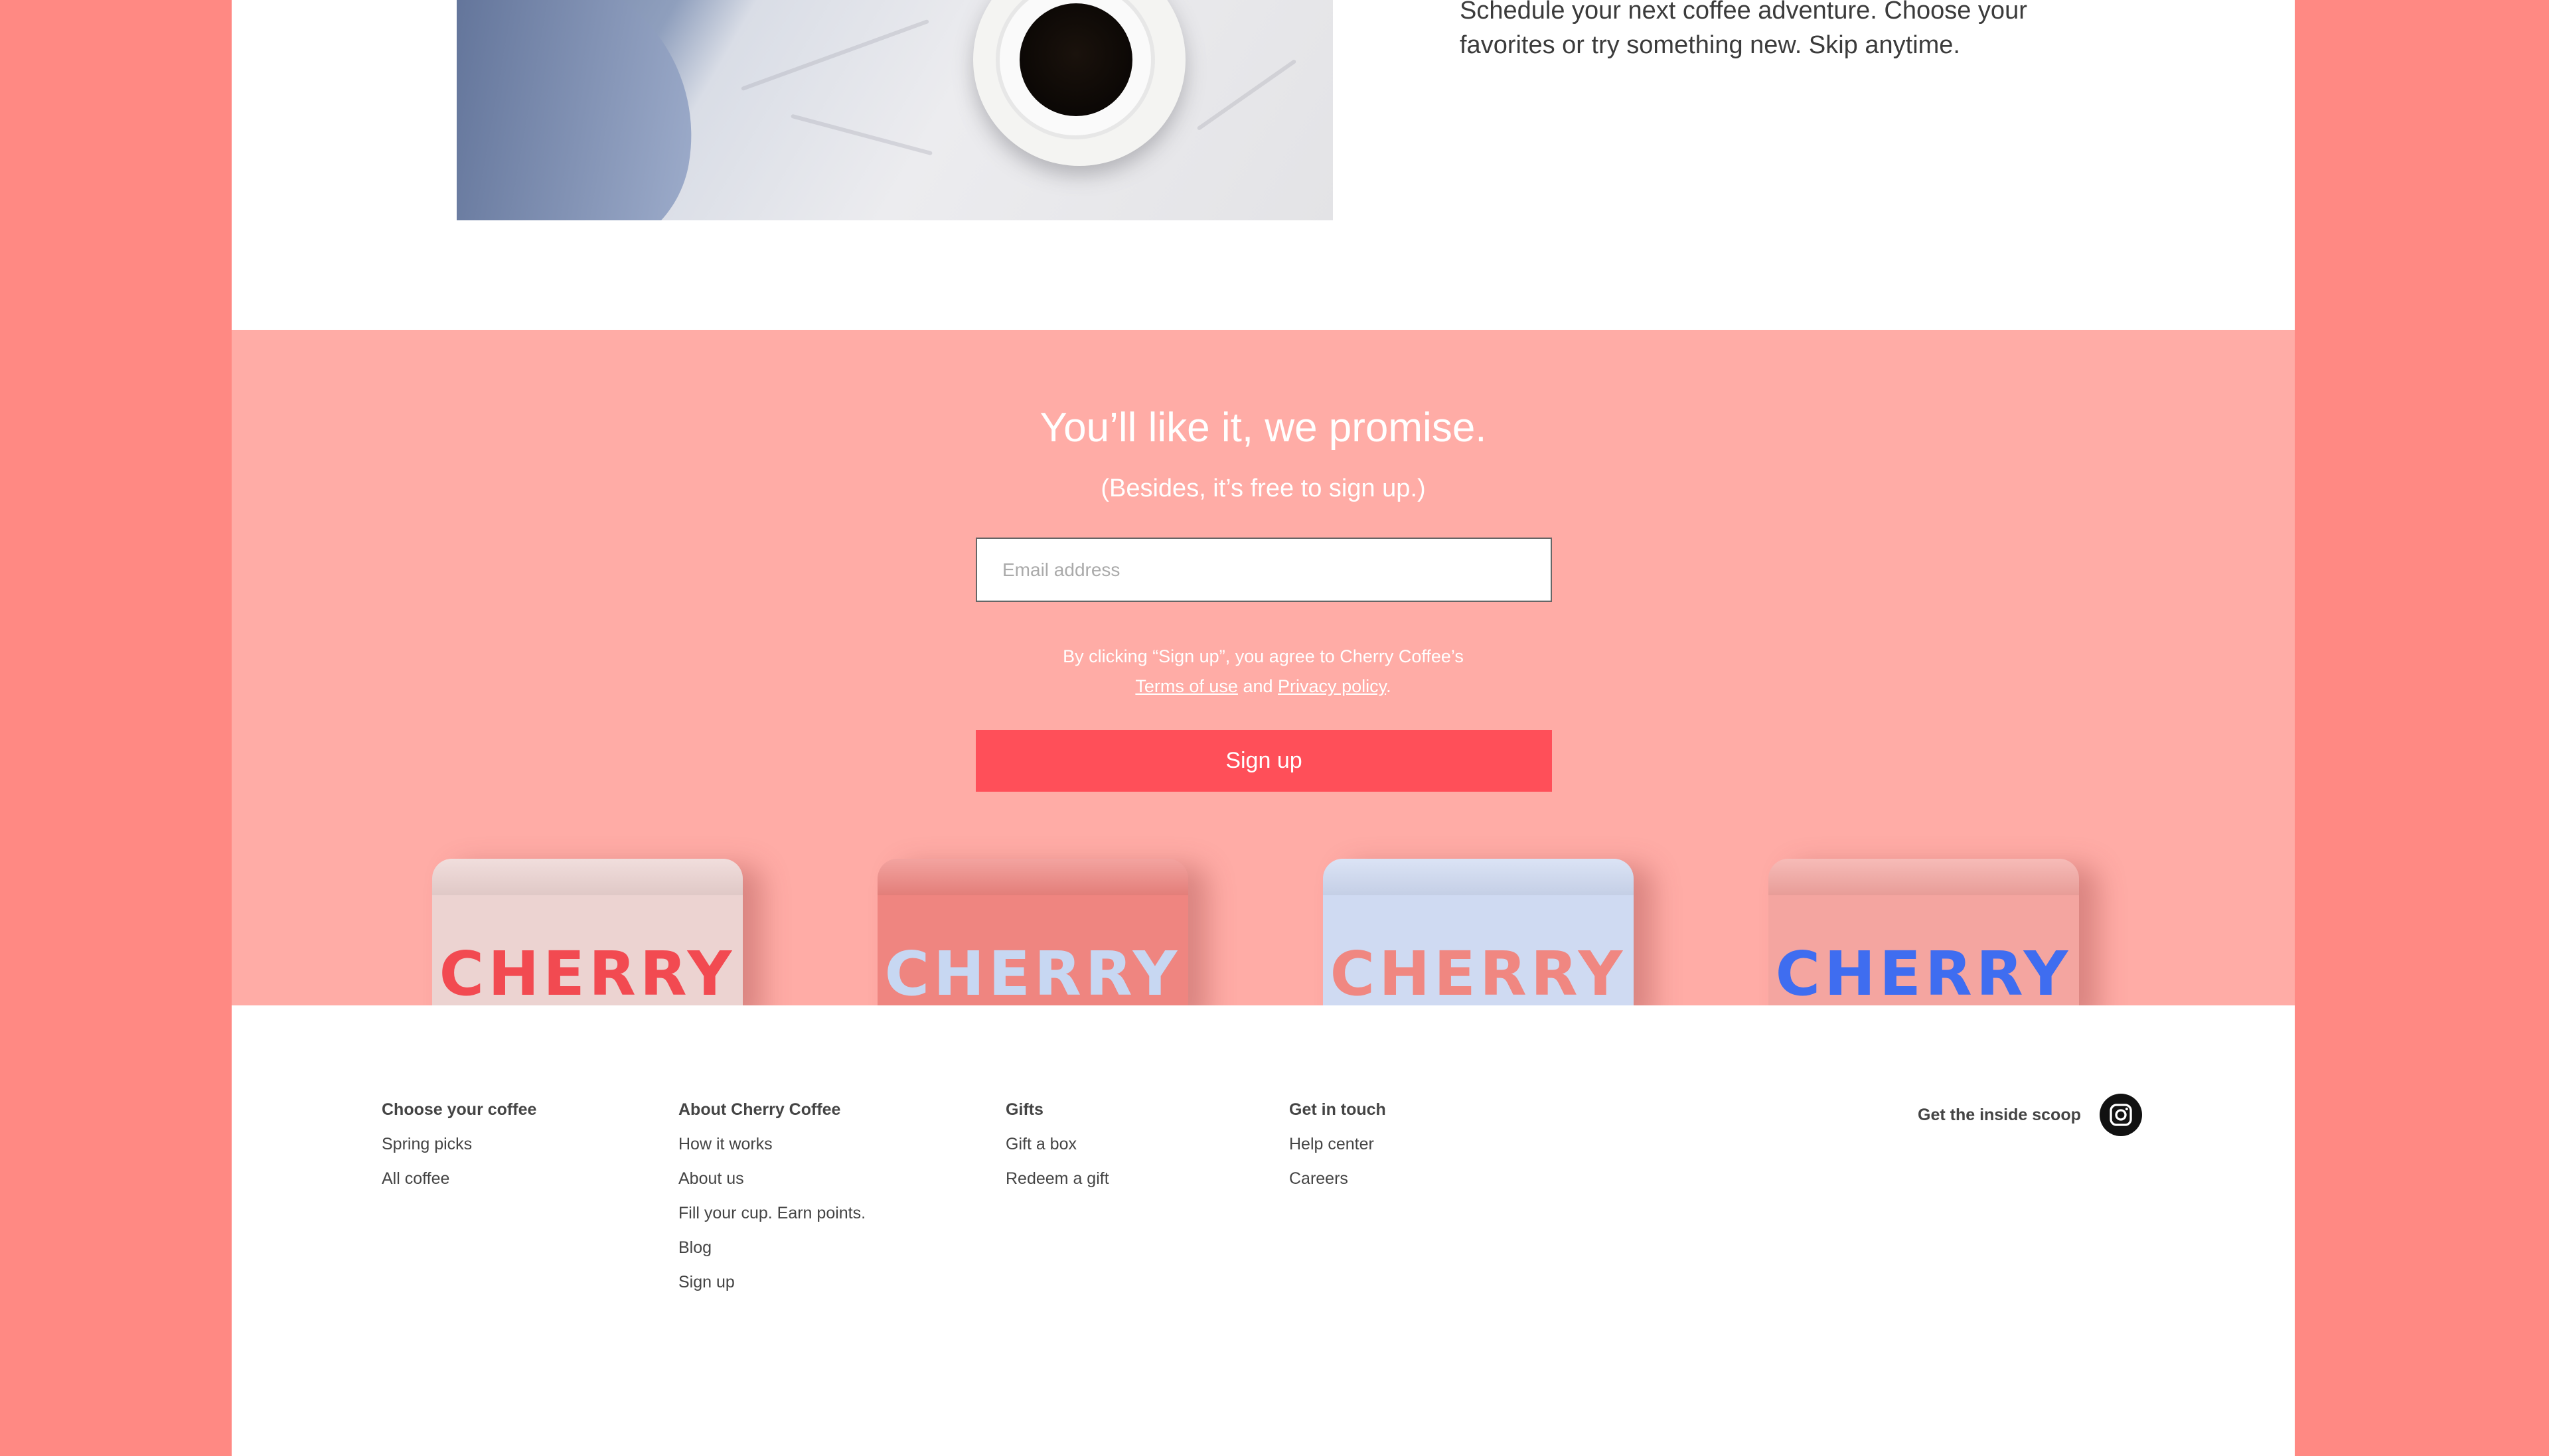 This screenshot has height=1456, width=2549. I want to click on privacy-link: Privacy policy, so click(1332, 686).